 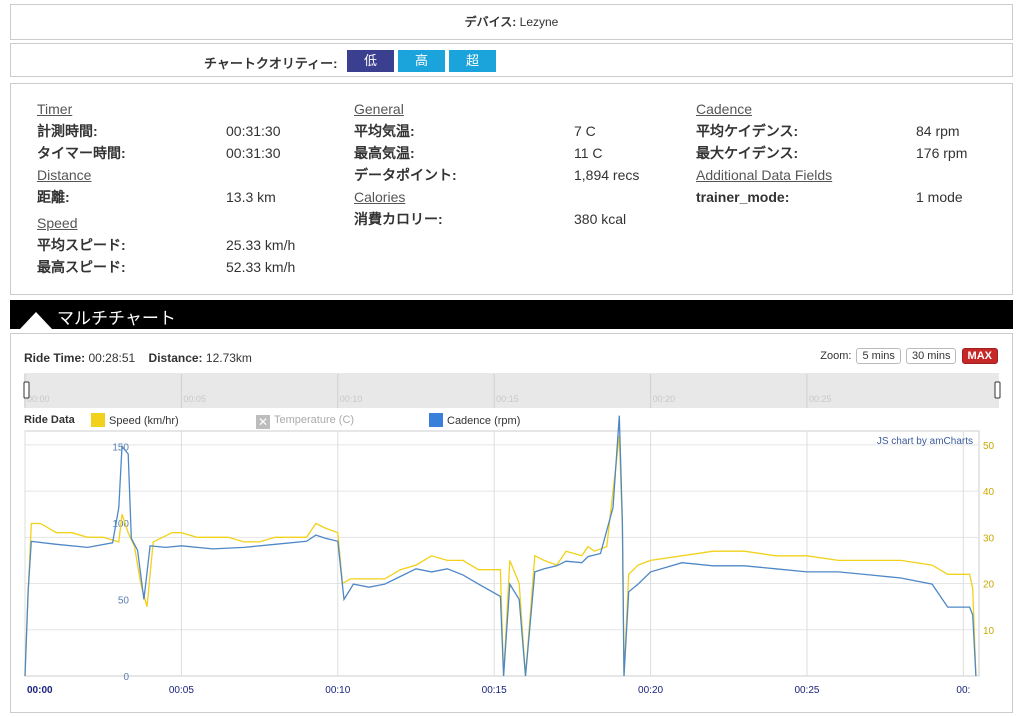 I want to click on stat-value: 1 mode, so click(x=939, y=197).